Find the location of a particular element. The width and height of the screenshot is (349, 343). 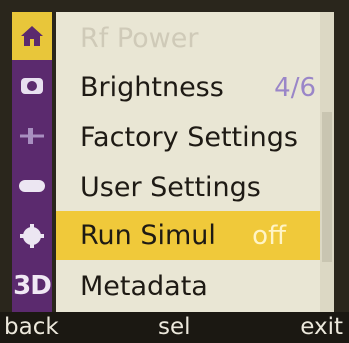

gear-icon is located at coordinates (32, 236).